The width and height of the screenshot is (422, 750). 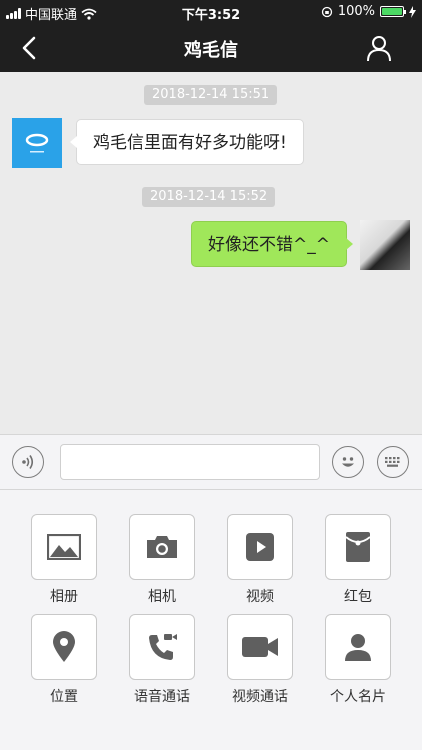 I want to click on profile-button, so click(x=379, y=48).